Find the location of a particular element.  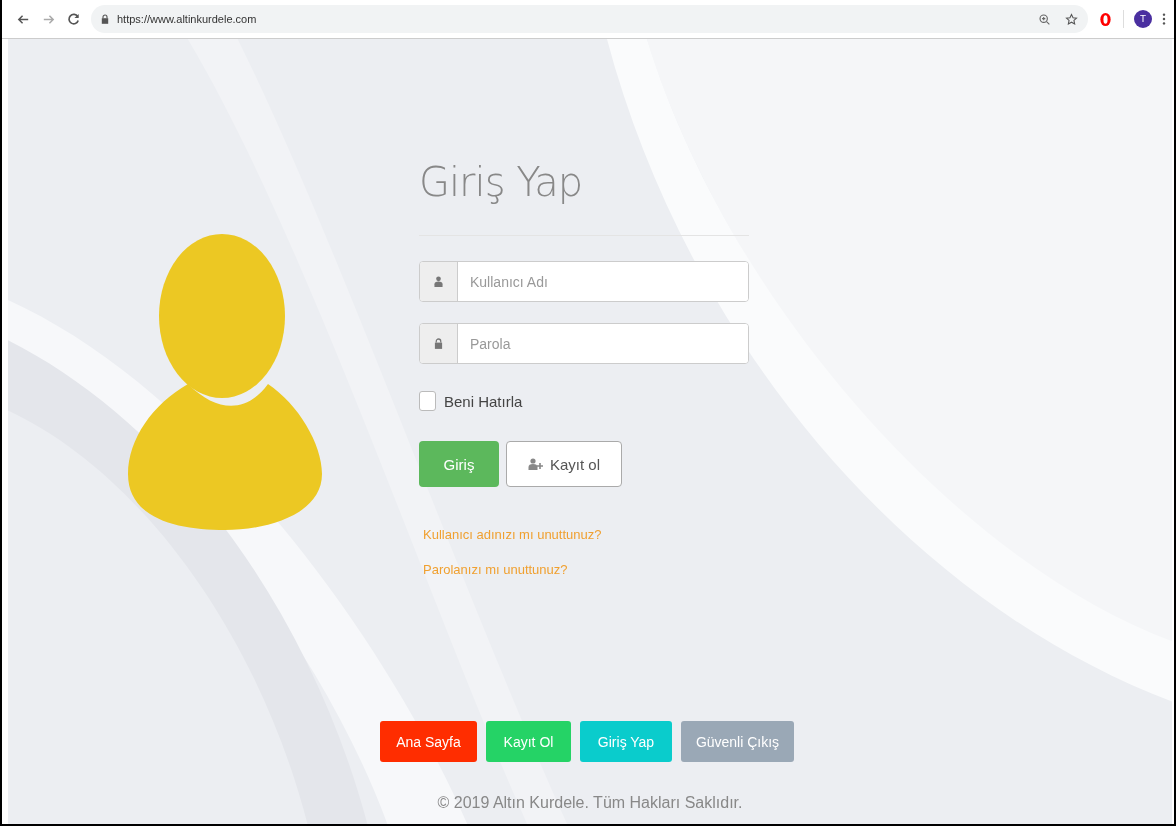

user-icon is located at coordinates (438, 281).